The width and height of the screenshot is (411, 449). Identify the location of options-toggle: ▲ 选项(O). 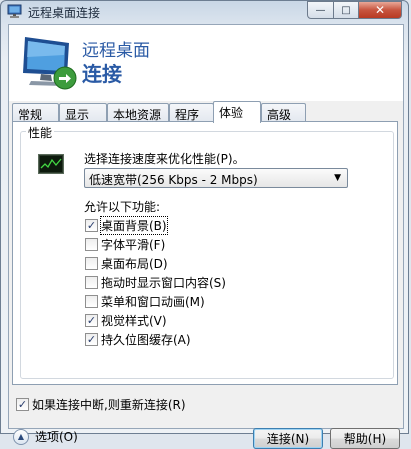
(45, 436).